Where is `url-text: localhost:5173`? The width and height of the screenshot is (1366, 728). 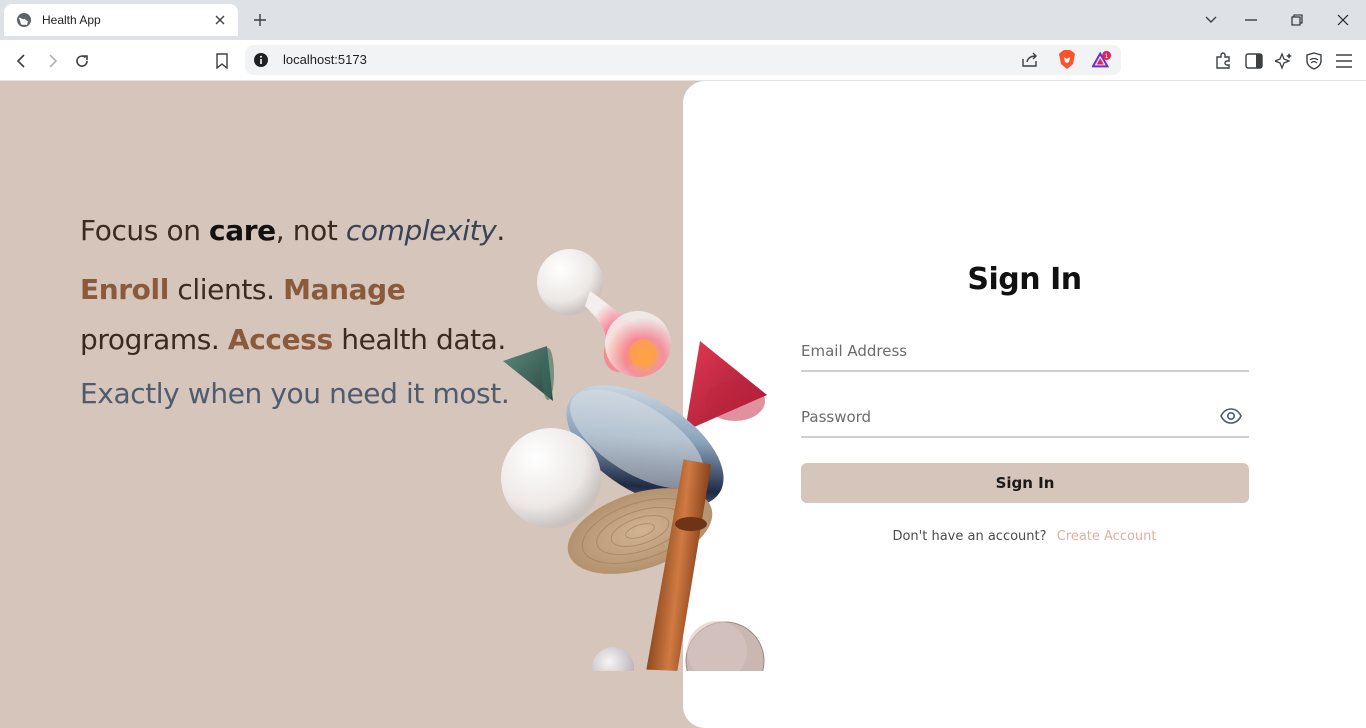 url-text: localhost:5173 is located at coordinates (325, 59).